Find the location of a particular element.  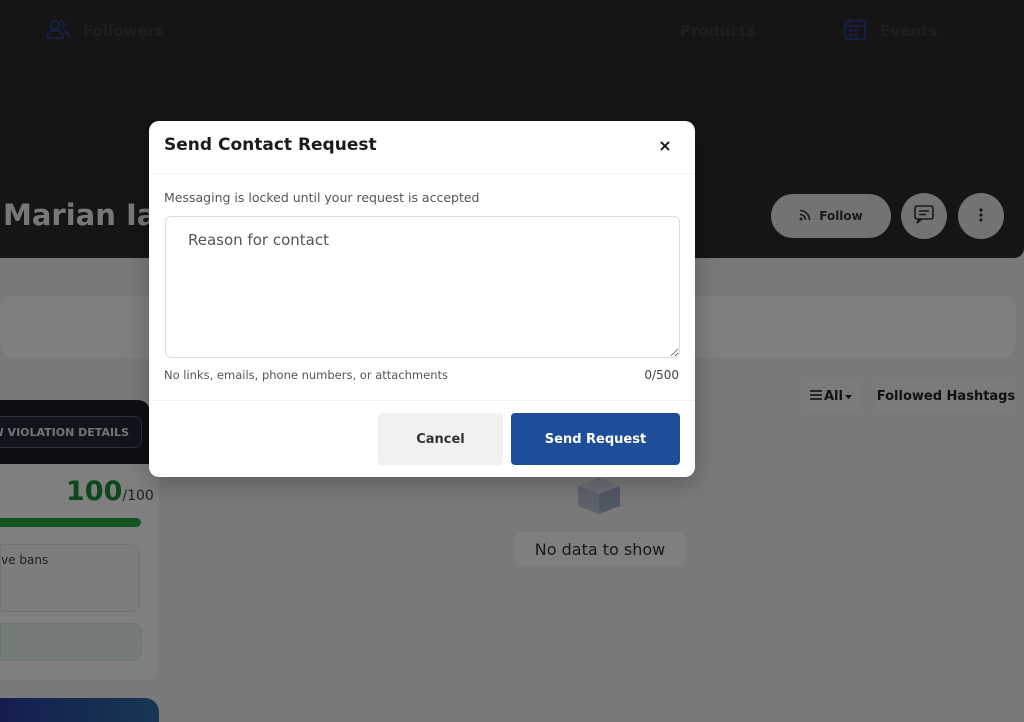

send-request-button: Send Request is located at coordinates (595, 439).